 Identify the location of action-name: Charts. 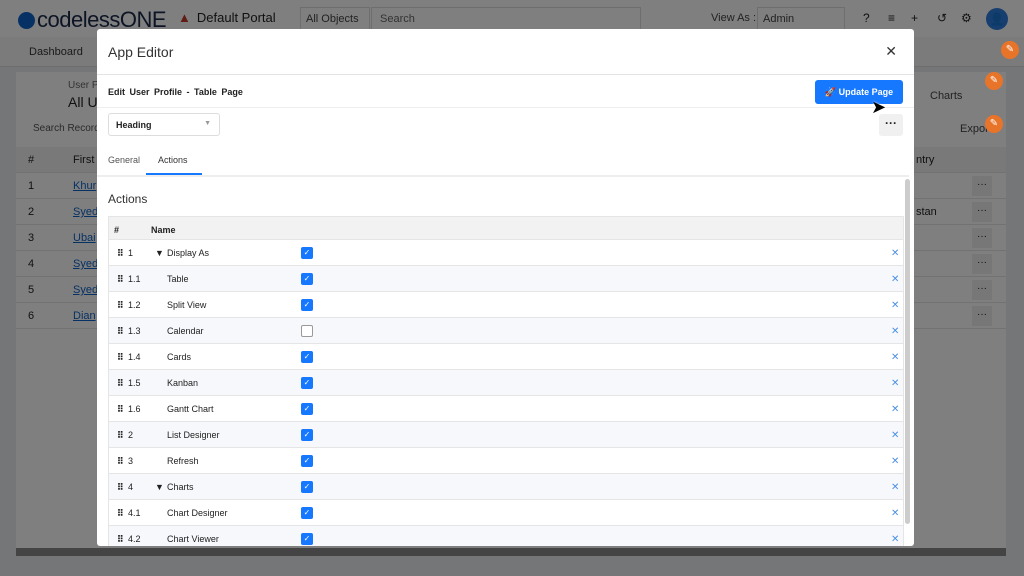
(180, 487).